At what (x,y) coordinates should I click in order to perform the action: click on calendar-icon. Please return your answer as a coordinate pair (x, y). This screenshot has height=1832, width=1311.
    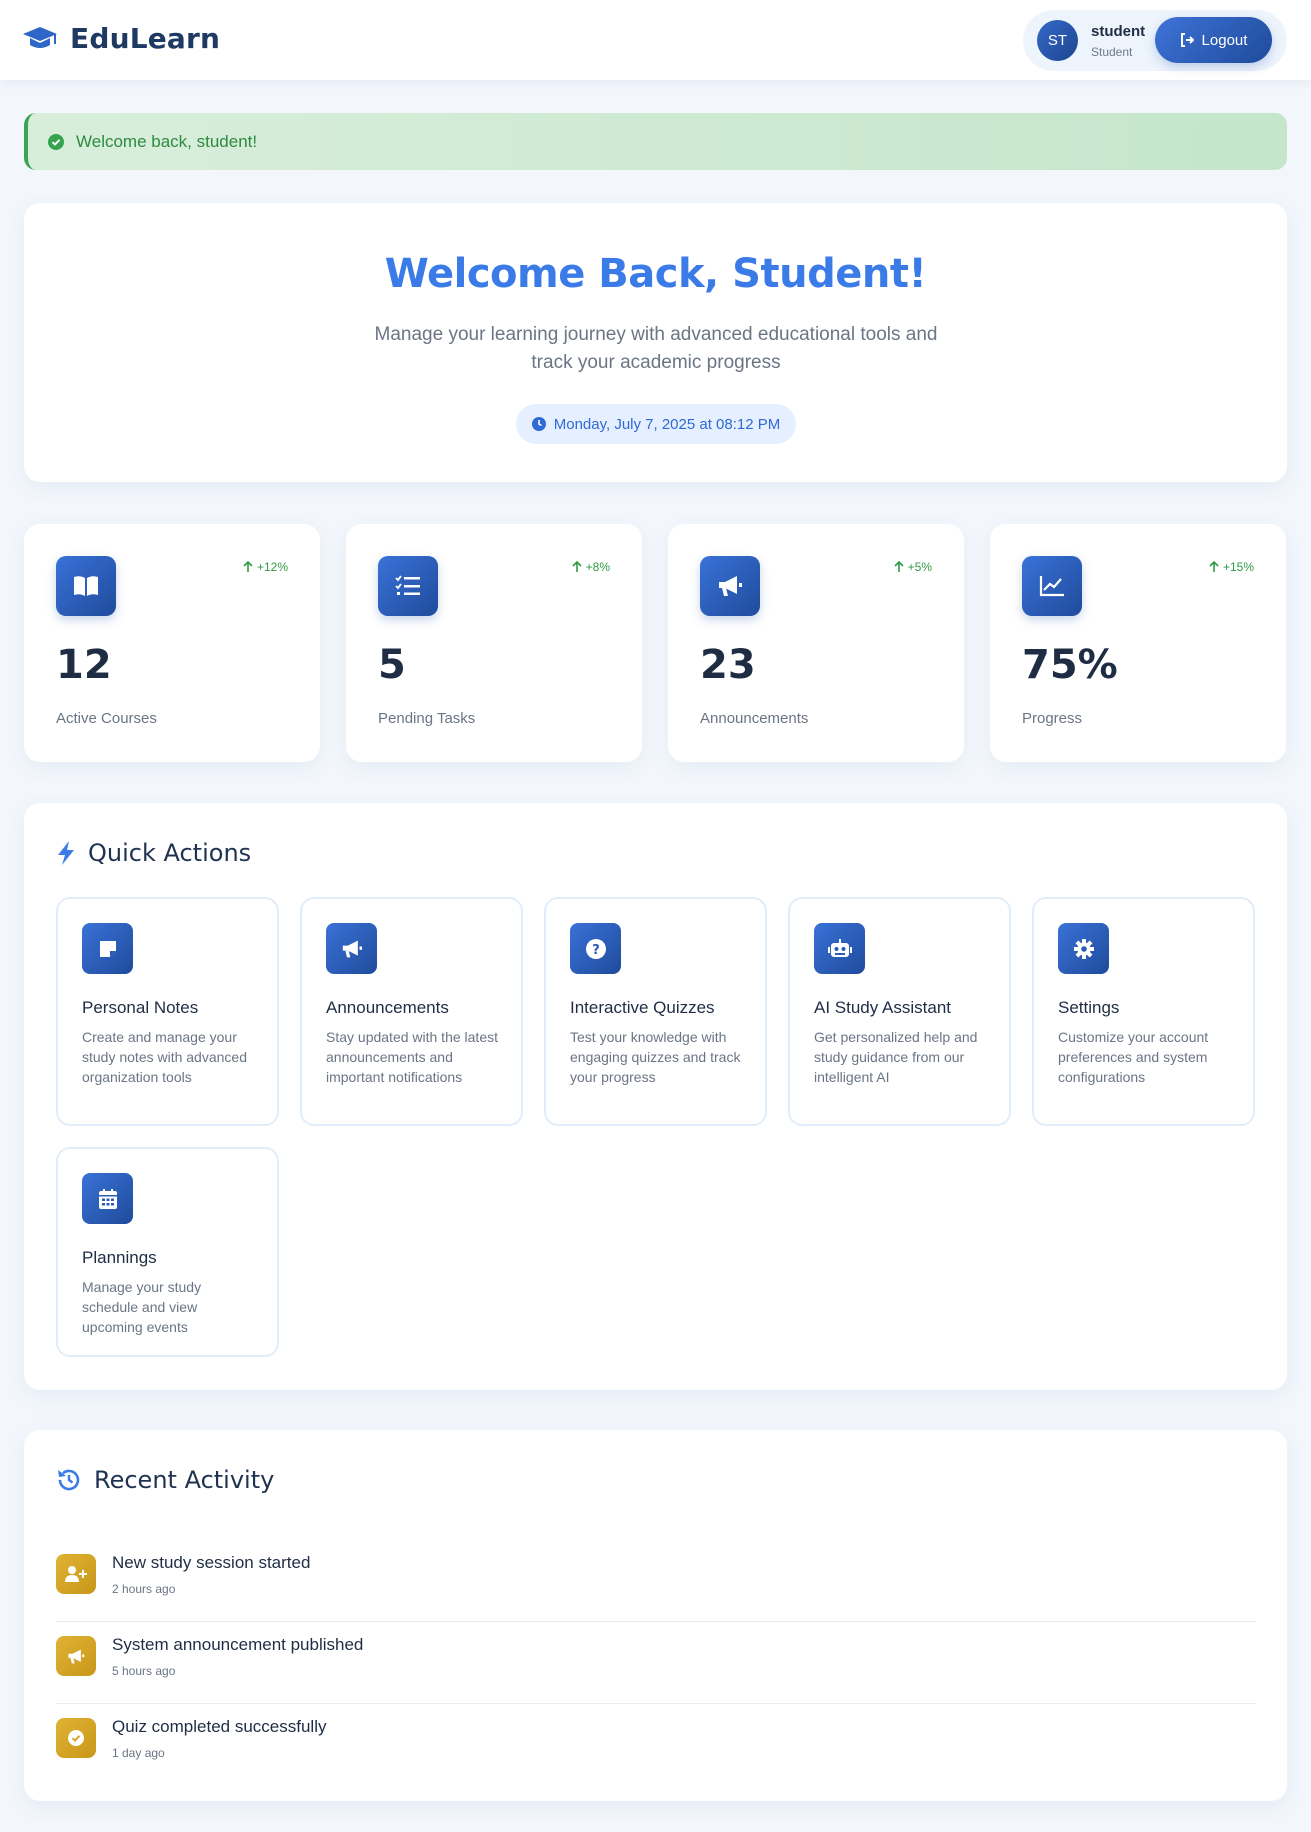
    Looking at the image, I should click on (107, 1198).